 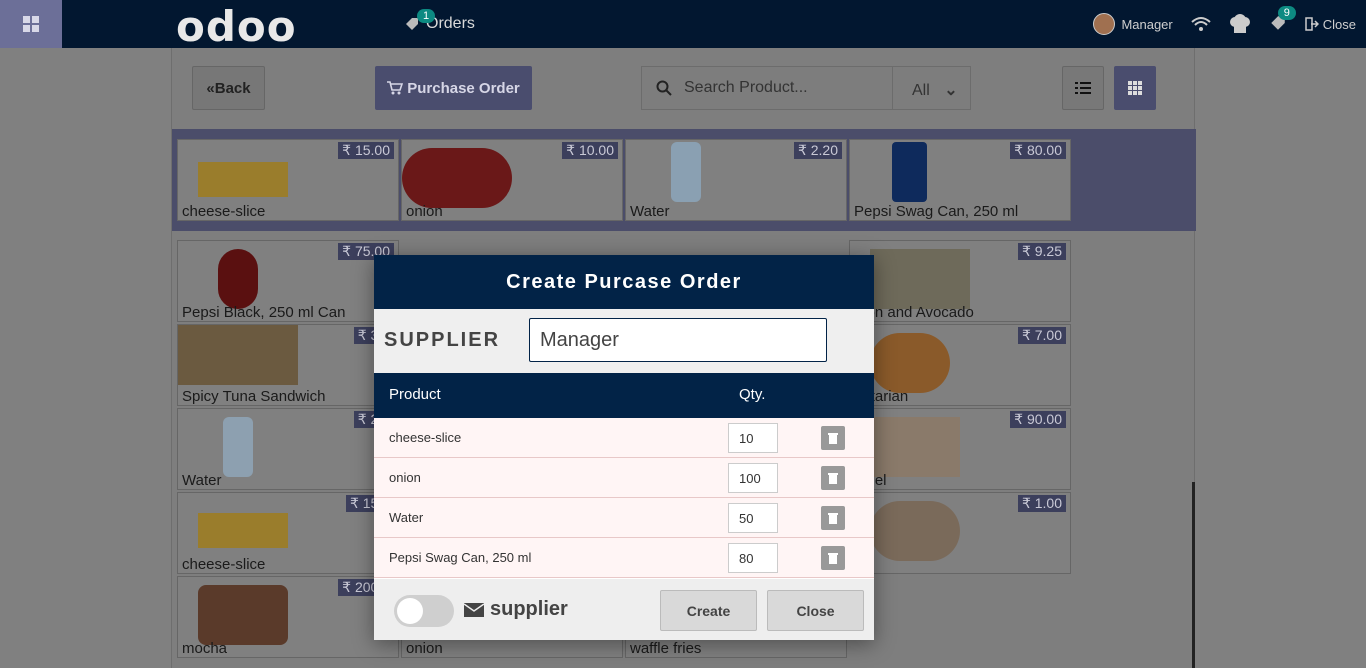 I want to click on search-bar: Search Product... All ⌄, so click(x=806, y=88).